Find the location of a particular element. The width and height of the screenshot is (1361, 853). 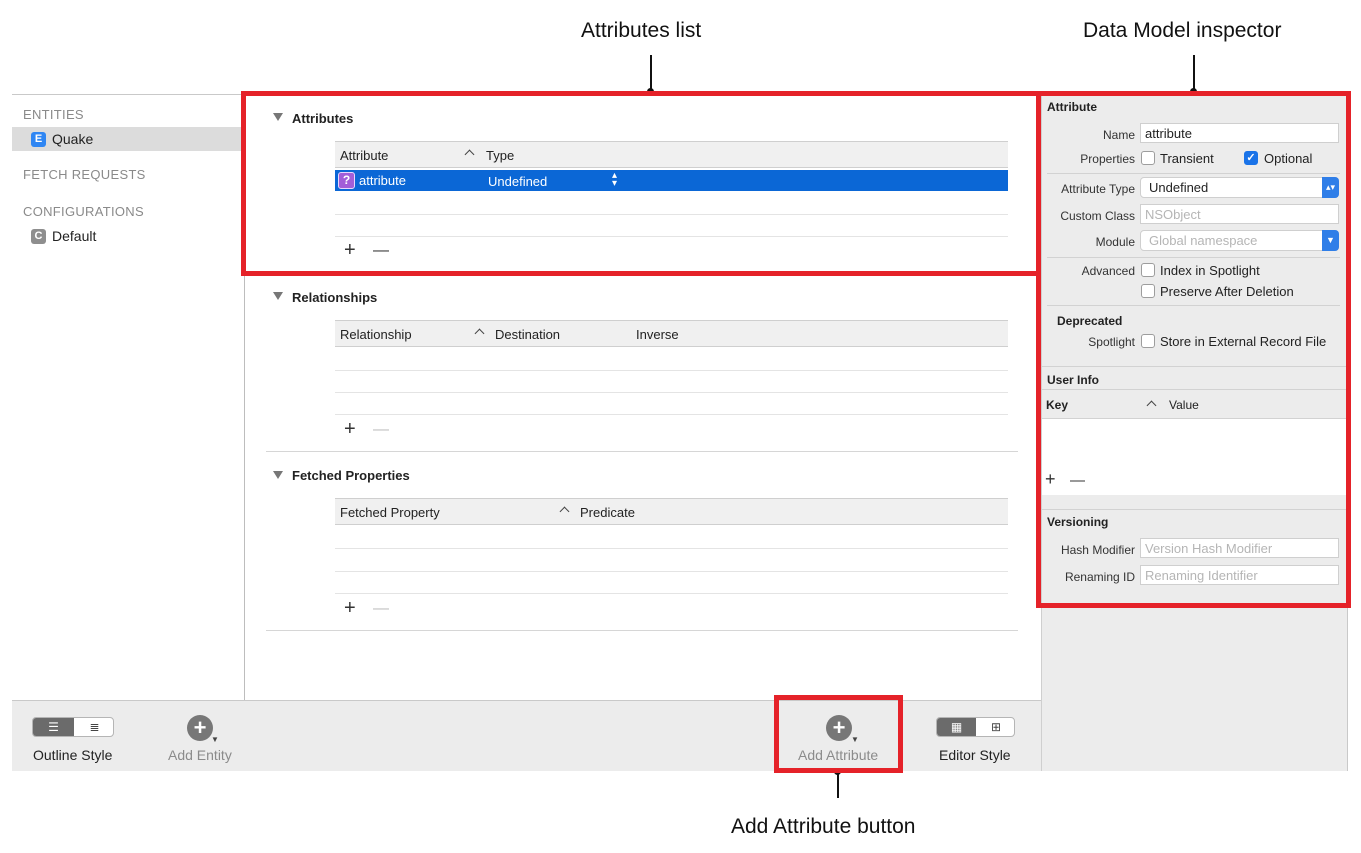

user-info-heading: User Info is located at coordinates (1073, 380).